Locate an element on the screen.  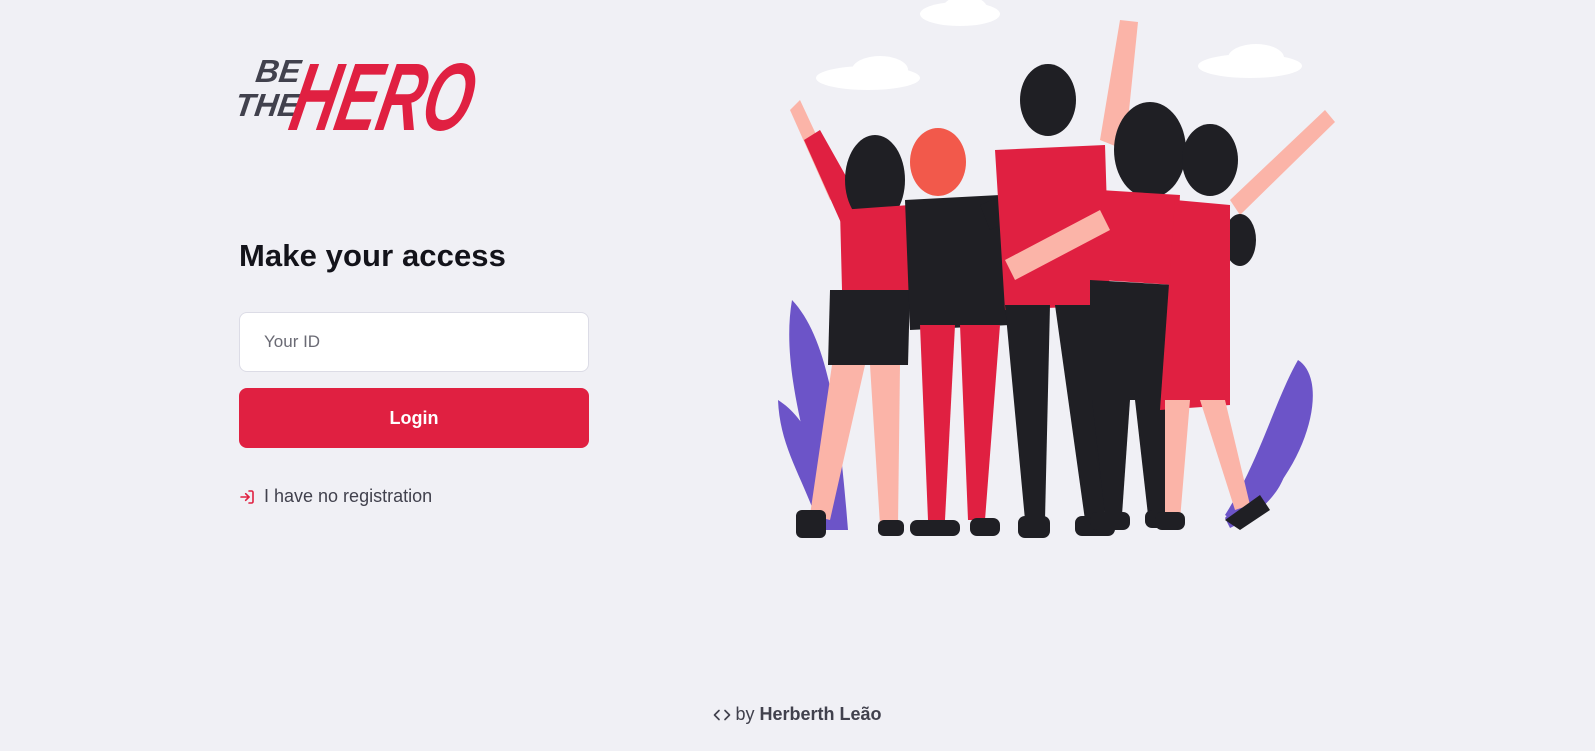
code-icon is located at coordinates (722, 715).